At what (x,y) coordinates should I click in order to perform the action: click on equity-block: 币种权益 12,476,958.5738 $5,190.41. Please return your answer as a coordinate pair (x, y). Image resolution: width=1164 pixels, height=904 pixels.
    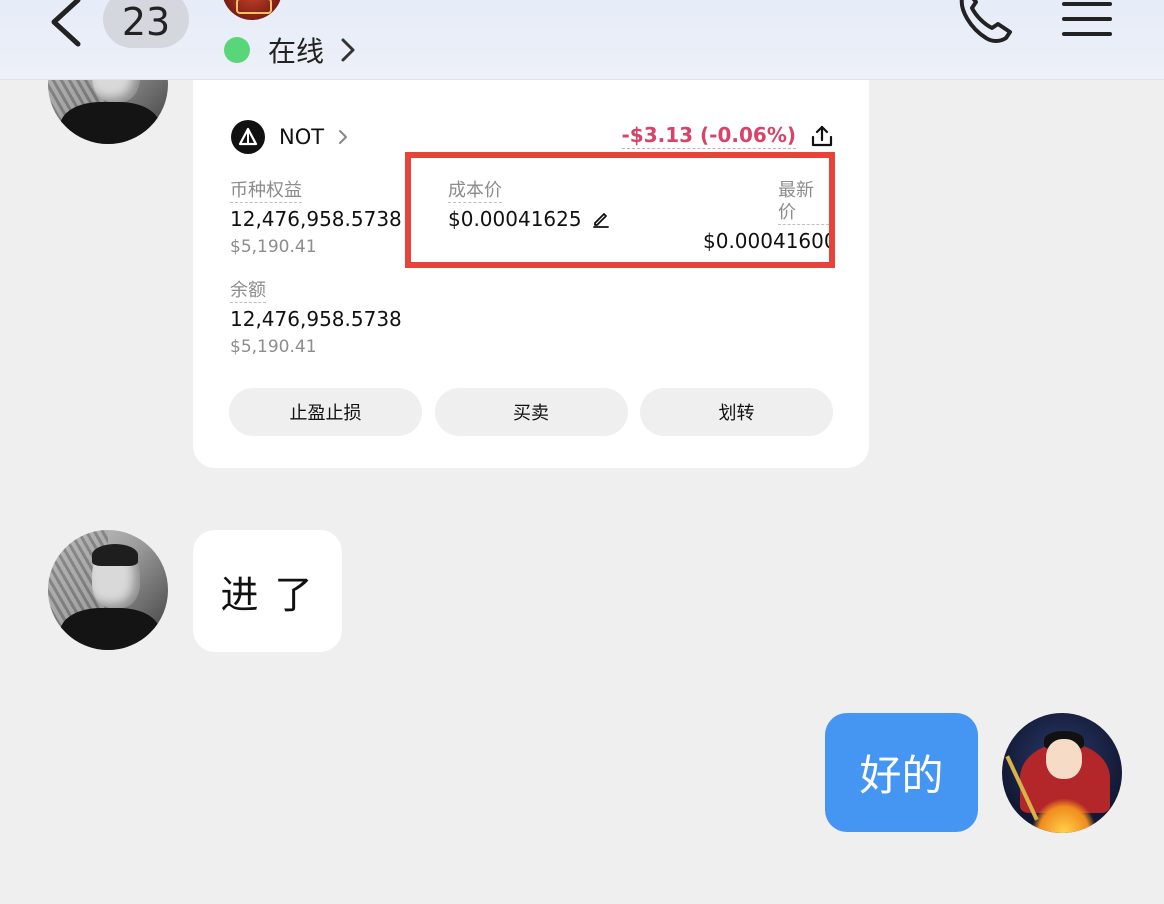
    Looking at the image, I should click on (316, 218).